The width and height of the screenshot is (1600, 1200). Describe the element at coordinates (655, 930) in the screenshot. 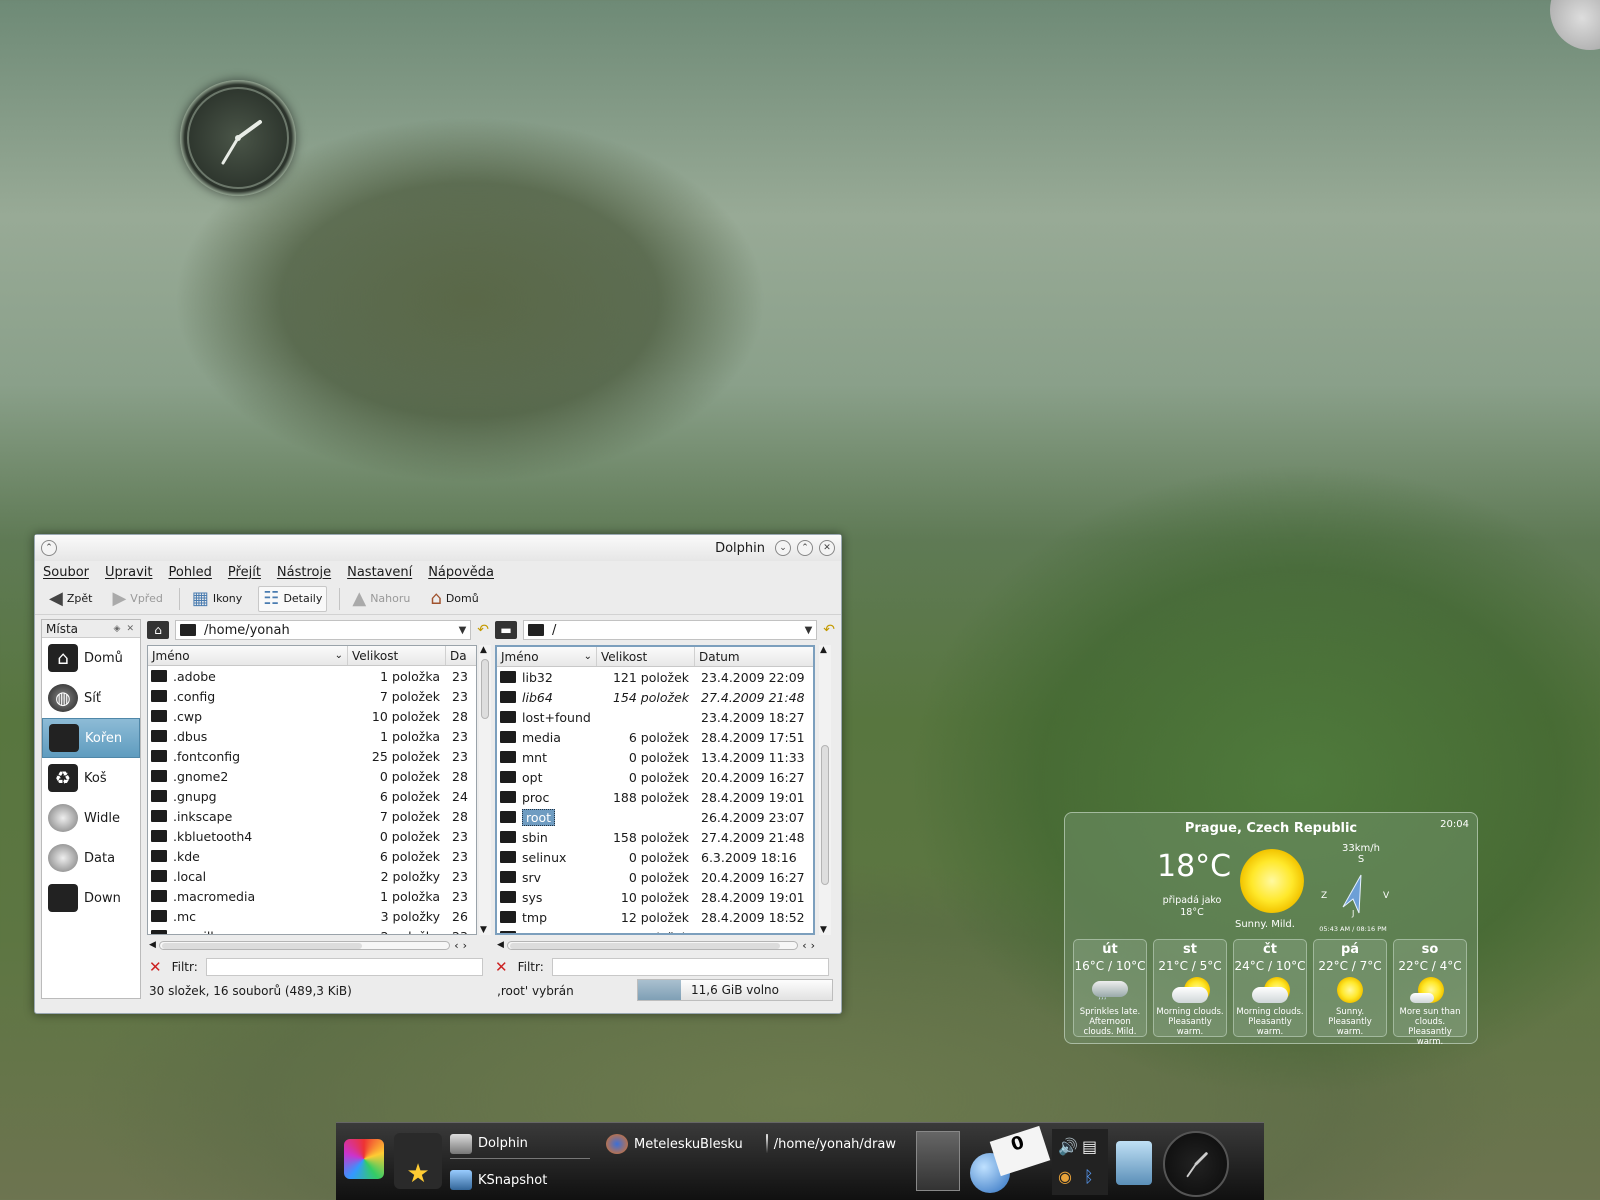

I see `table-row: usr 11 položek23.4.2009 18:56` at that location.